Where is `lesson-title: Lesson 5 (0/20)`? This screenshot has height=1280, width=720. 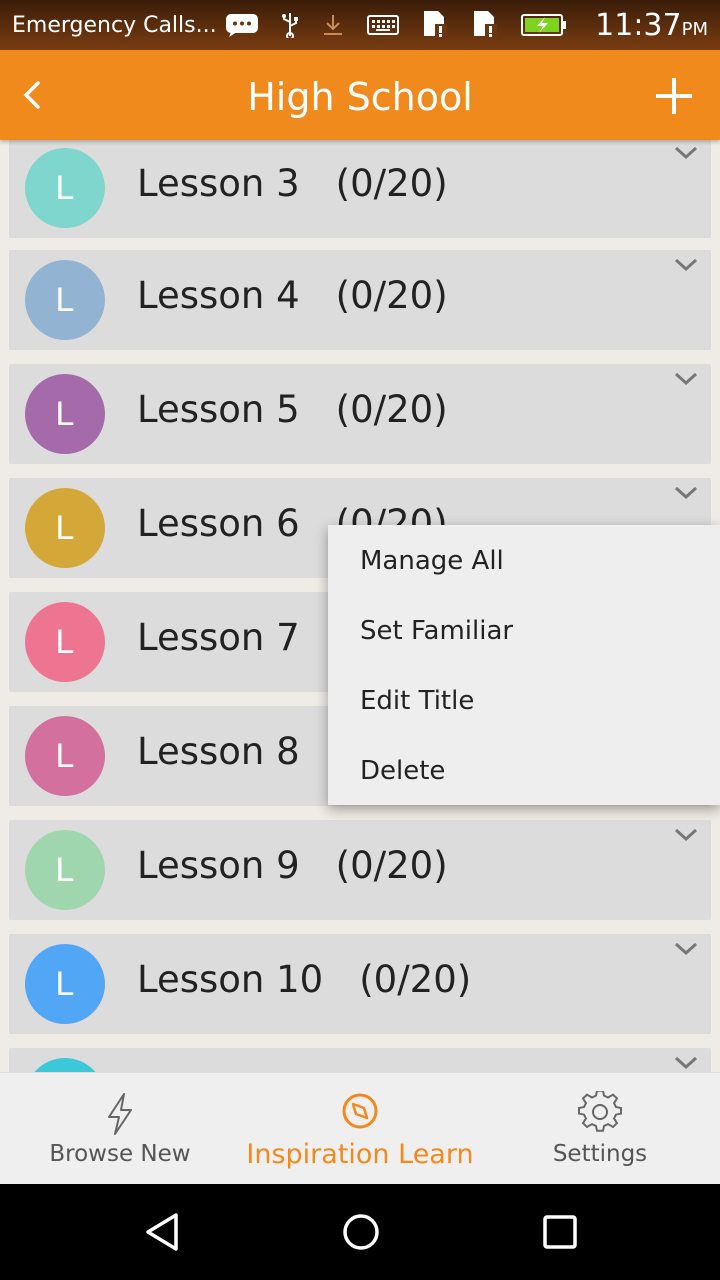 lesson-title: Lesson 5 (0/20) is located at coordinates (292, 409).